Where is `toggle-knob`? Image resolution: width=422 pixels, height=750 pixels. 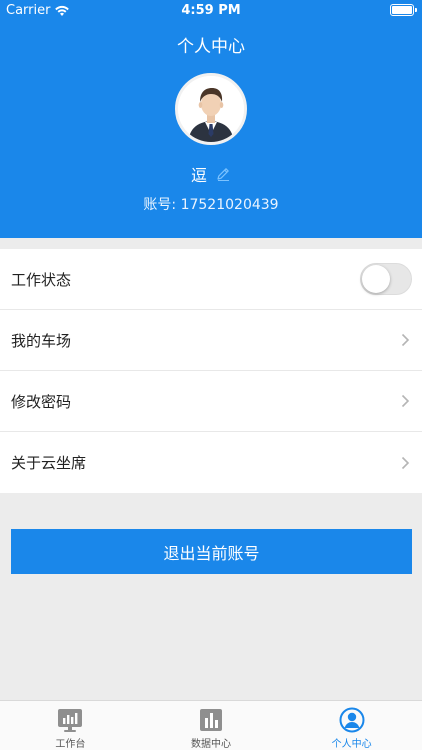 toggle-knob is located at coordinates (376, 279).